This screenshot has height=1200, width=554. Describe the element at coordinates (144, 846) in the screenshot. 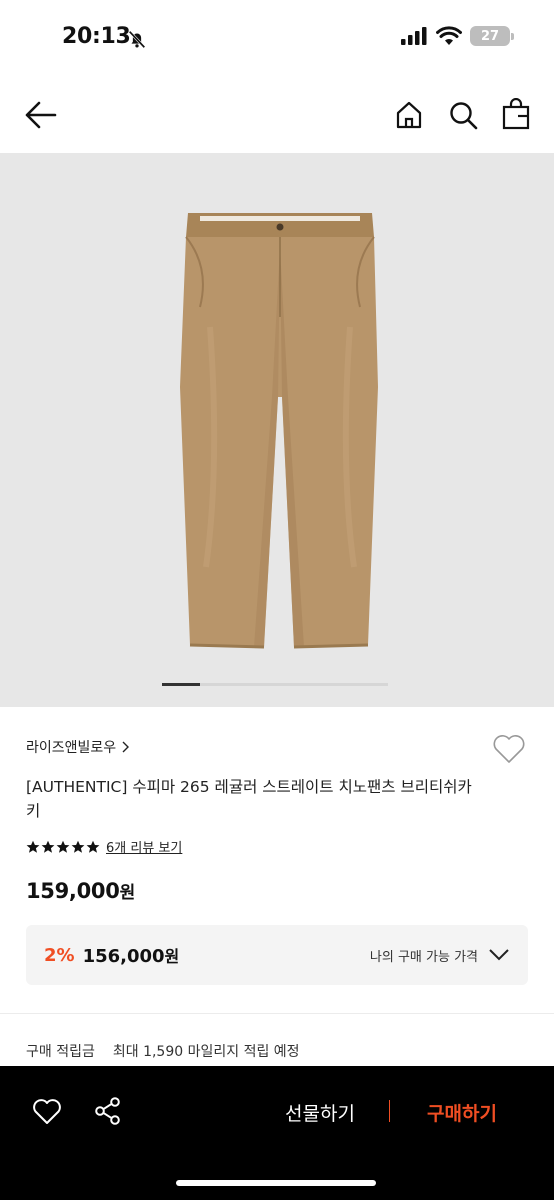

I see `review-link: 6개 리뷰 보기` at that location.